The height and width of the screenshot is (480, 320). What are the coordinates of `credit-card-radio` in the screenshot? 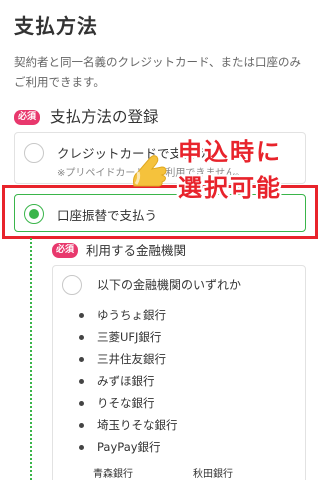 It's located at (34, 153).